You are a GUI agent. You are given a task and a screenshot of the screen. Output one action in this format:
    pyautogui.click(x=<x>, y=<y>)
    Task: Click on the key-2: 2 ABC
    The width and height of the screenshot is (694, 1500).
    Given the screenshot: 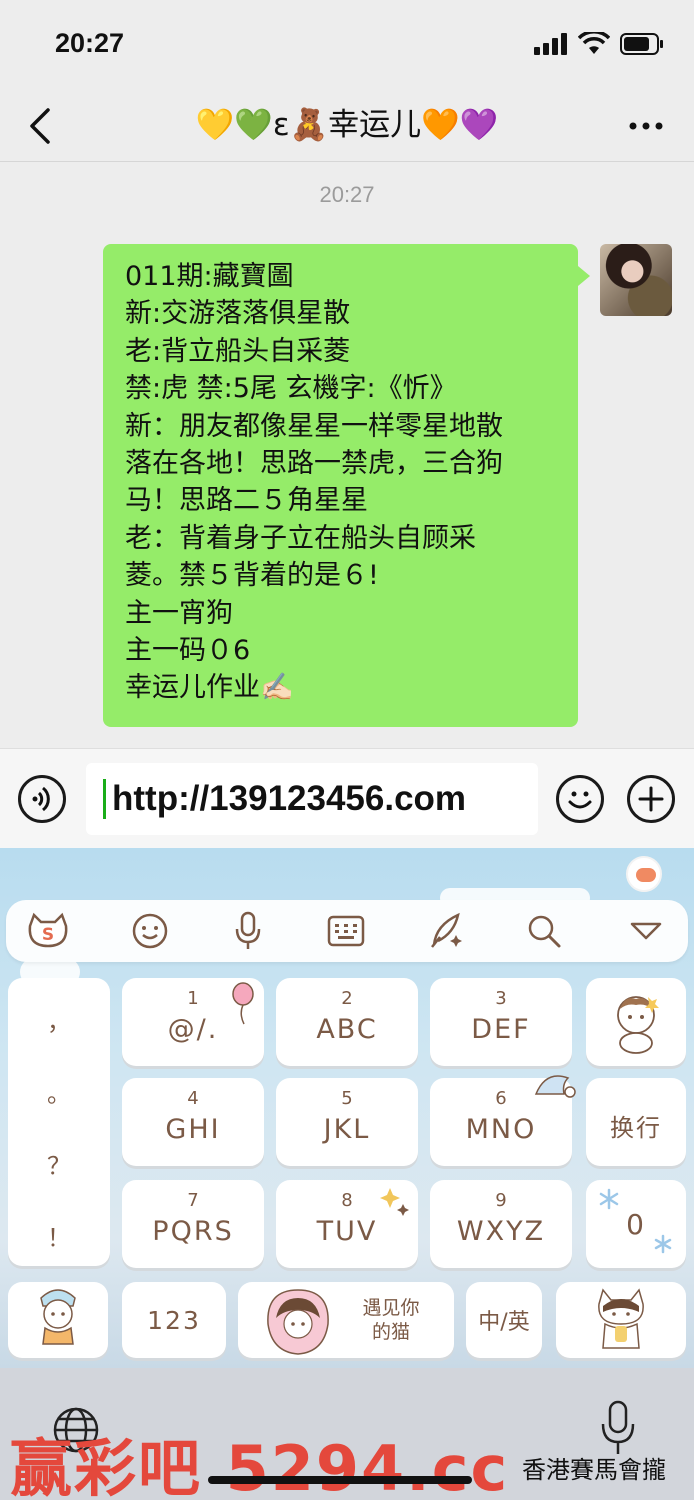 What is the action you would take?
    pyautogui.click(x=347, y=1022)
    